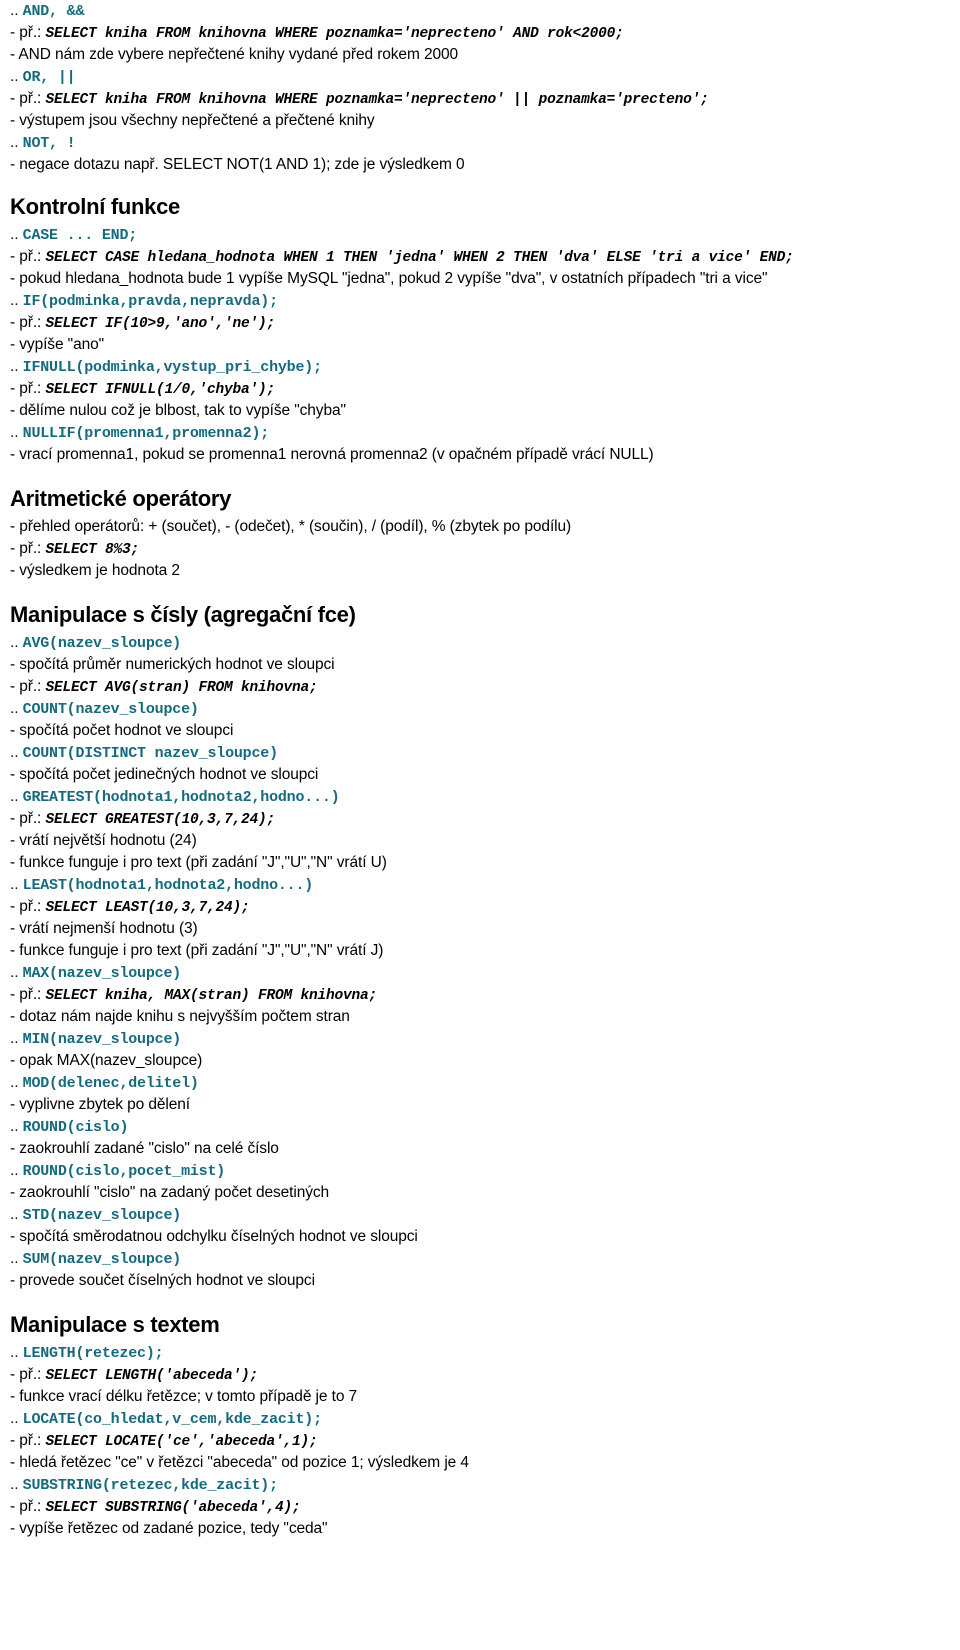 The width and height of the screenshot is (960, 1650). Describe the element at coordinates (480, 1485) in the screenshot. I see `function-signature-line: .. SUBSTRING(retezec,kde_zacit);` at that location.